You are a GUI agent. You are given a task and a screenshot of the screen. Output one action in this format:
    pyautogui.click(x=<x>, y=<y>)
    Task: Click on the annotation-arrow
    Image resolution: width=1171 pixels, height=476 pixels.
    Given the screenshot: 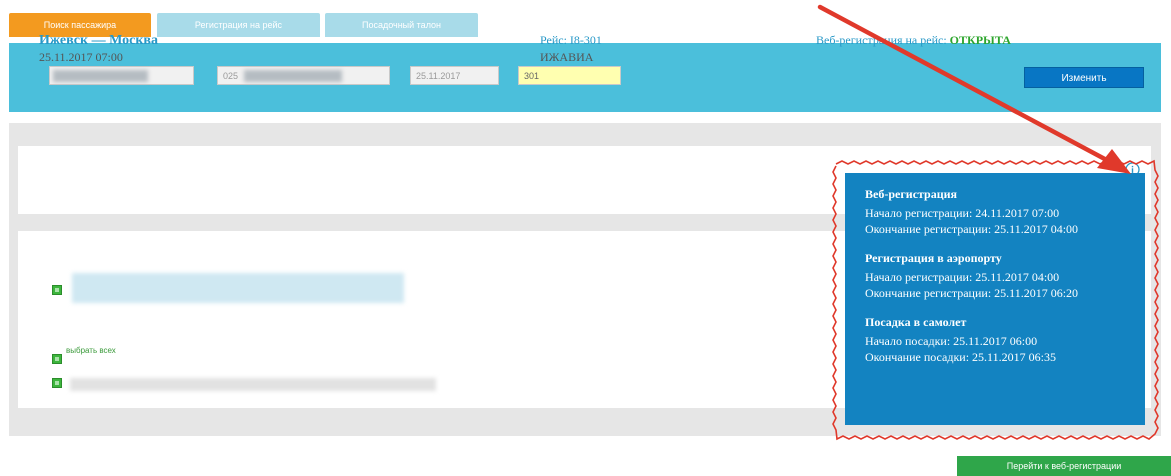 What is the action you would take?
    pyautogui.click(x=968, y=86)
    